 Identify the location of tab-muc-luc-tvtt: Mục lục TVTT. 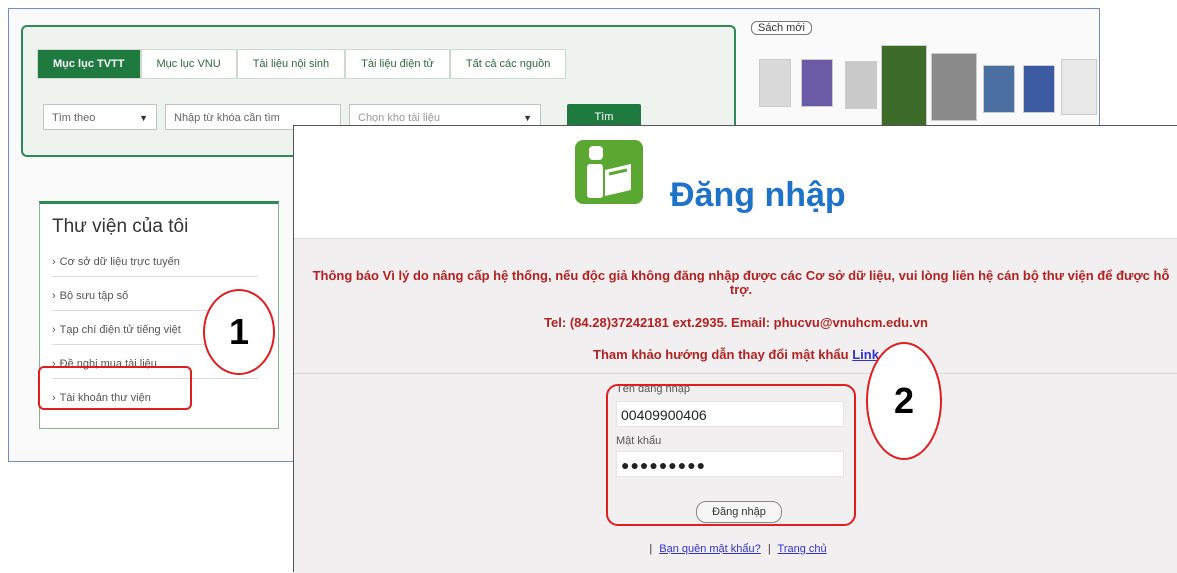
(89, 64).